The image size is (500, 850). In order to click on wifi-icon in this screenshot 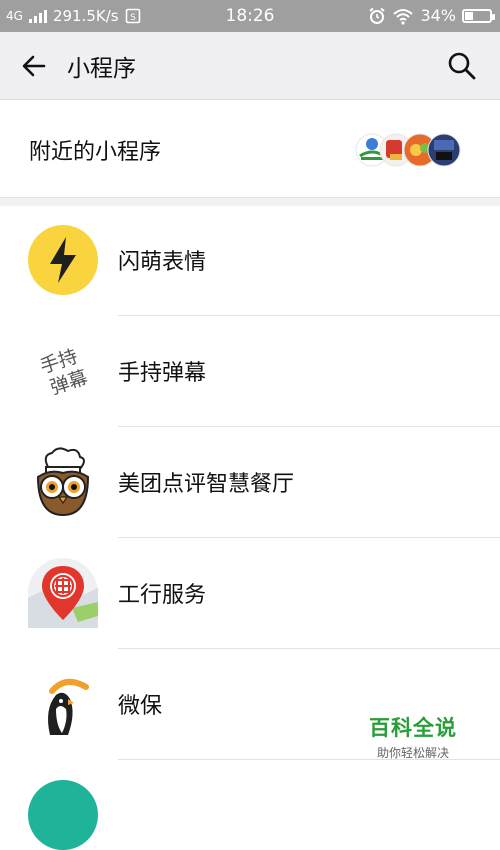, I will do `click(403, 16)`.